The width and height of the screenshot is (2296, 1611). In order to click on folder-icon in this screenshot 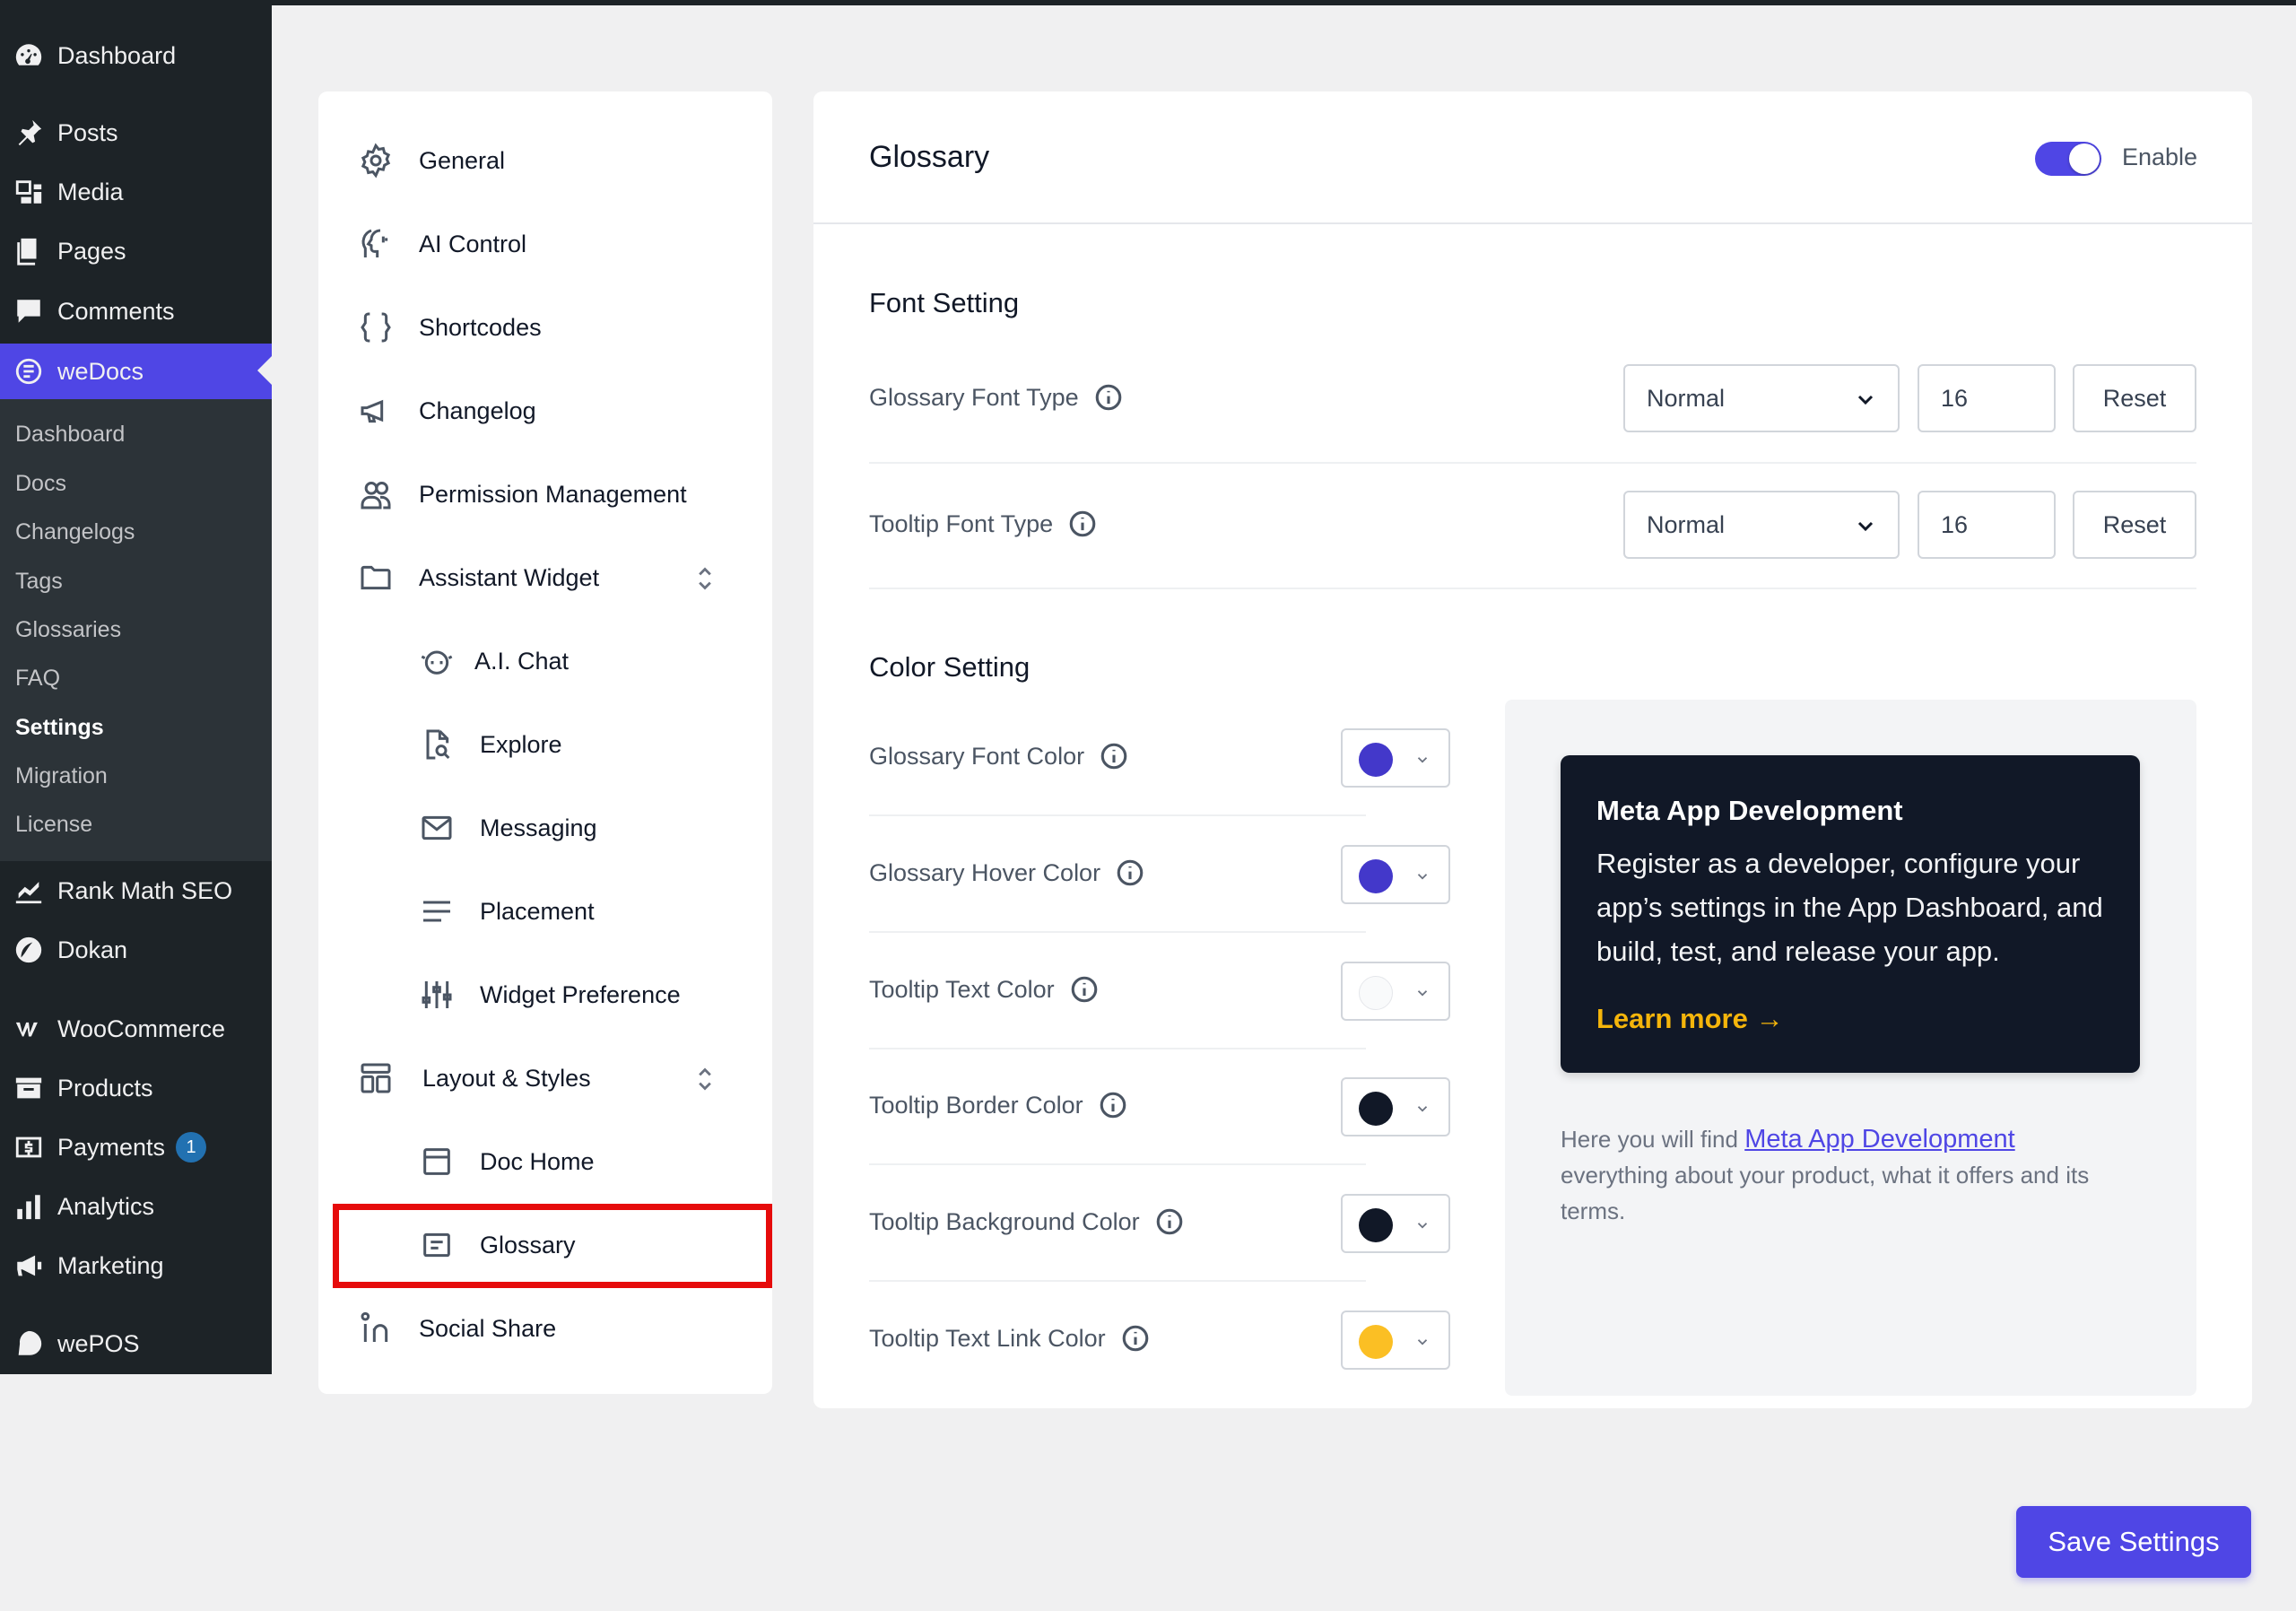, I will do `click(376, 577)`.